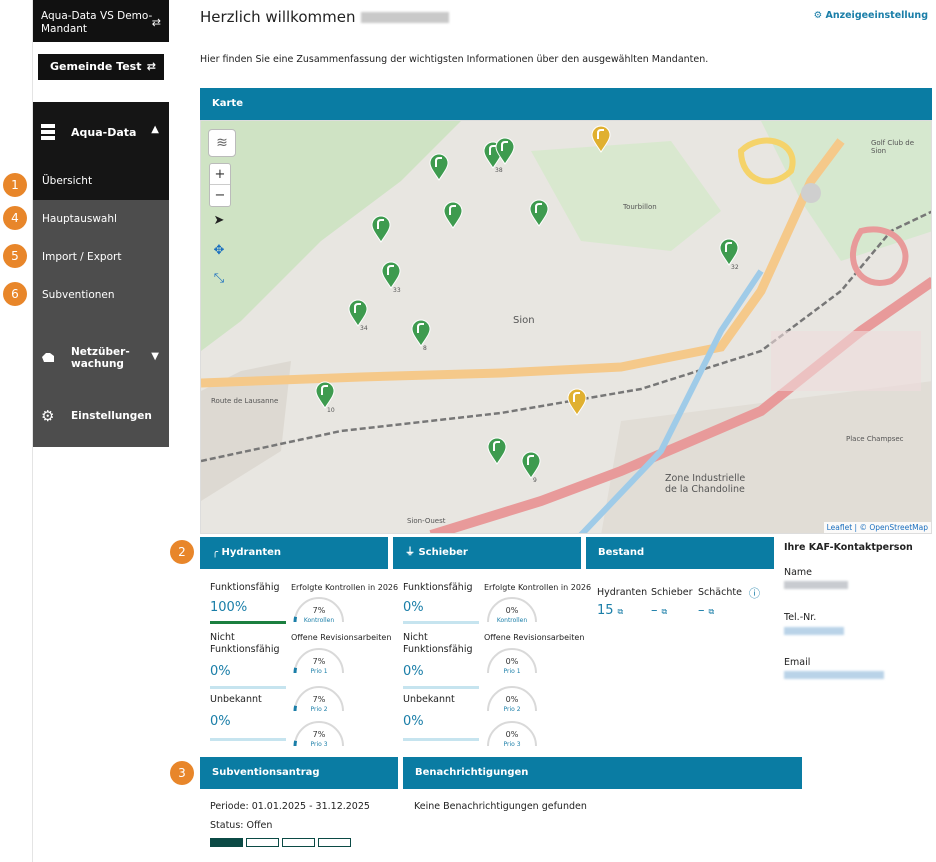  I want to click on hydranten-title: Hydranten, so click(251, 552).